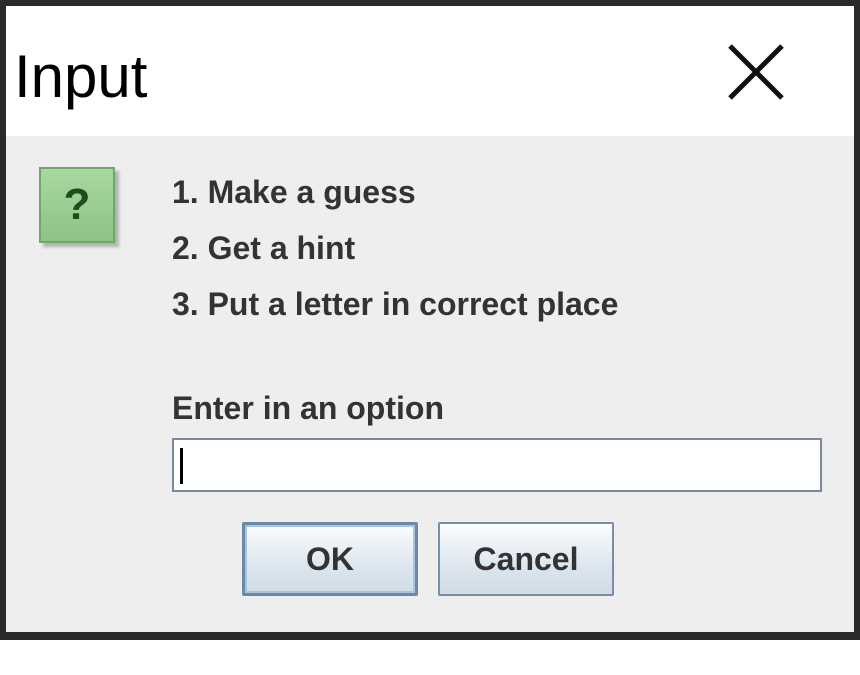 This screenshot has width=860, height=675. What do you see at coordinates (181, 466) in the screenshot?
I see `text-caret` at bounding box center [181, 466].